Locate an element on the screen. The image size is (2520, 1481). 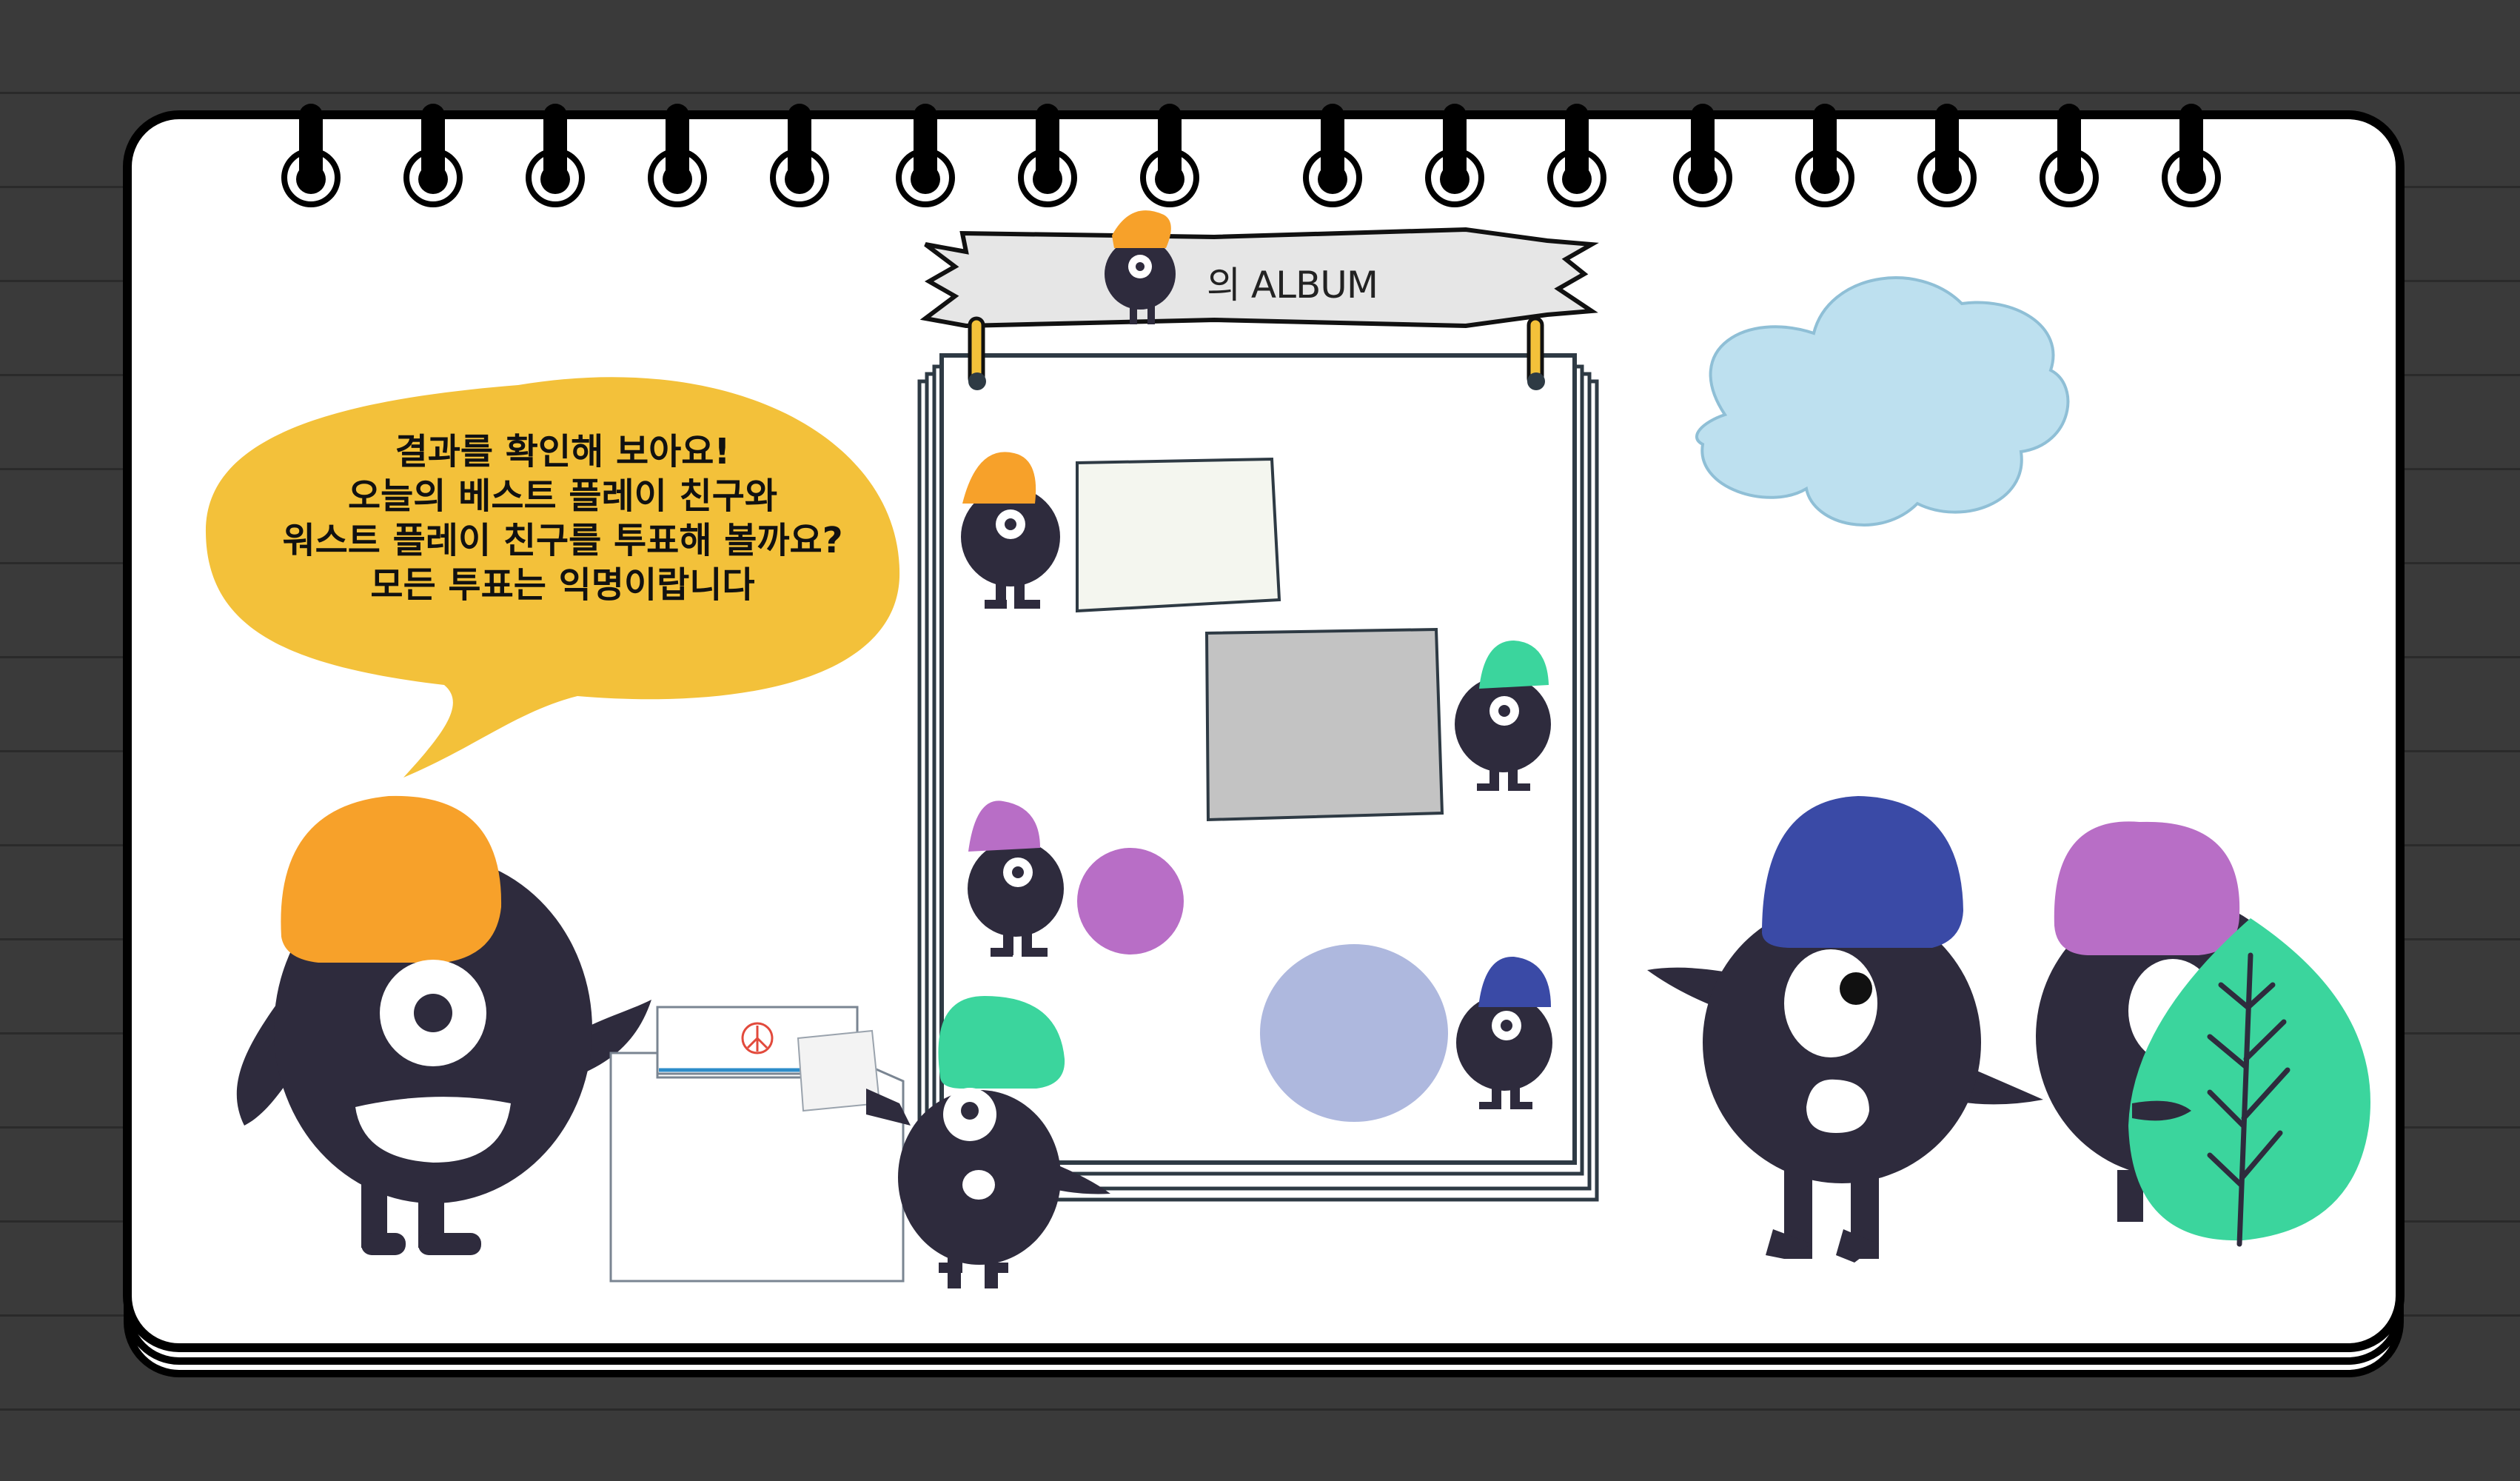
speech-line: 오늘의 베스트 플레이 친구와 is located at coordinates (563, 496).